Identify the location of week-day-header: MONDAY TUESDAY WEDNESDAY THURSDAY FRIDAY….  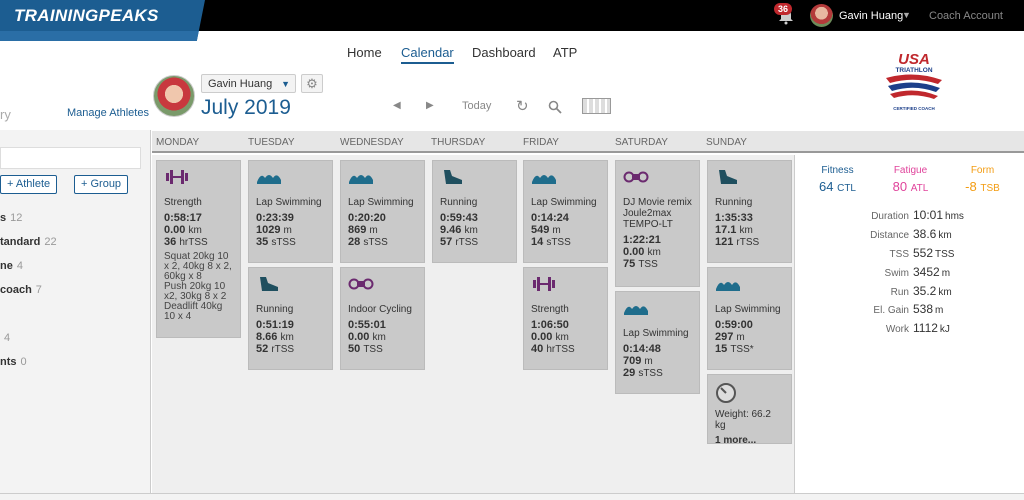
(588, 142).